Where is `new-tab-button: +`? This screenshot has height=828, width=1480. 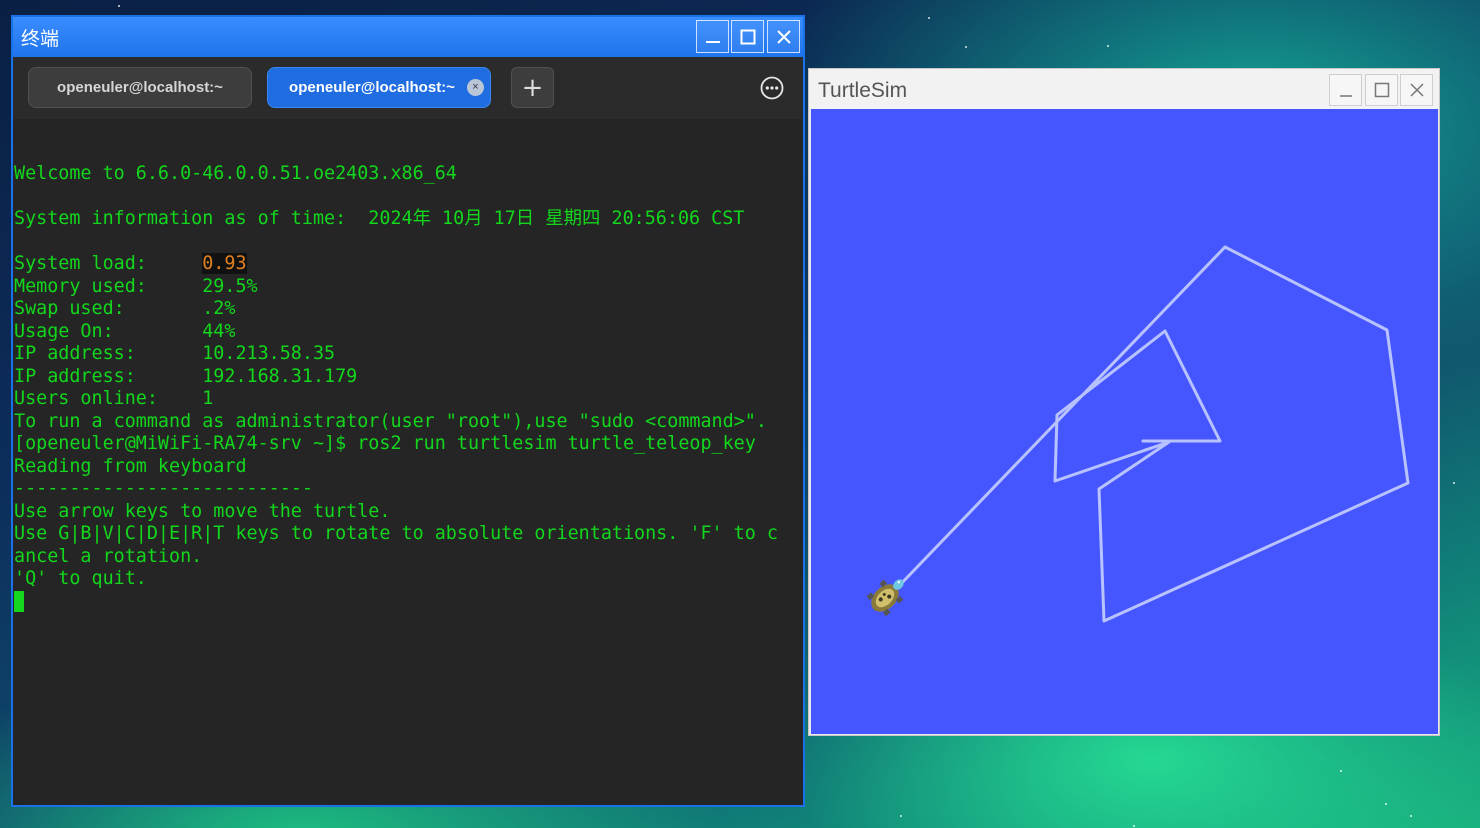 new-tab-button: + is located at coordinates (532, 87).